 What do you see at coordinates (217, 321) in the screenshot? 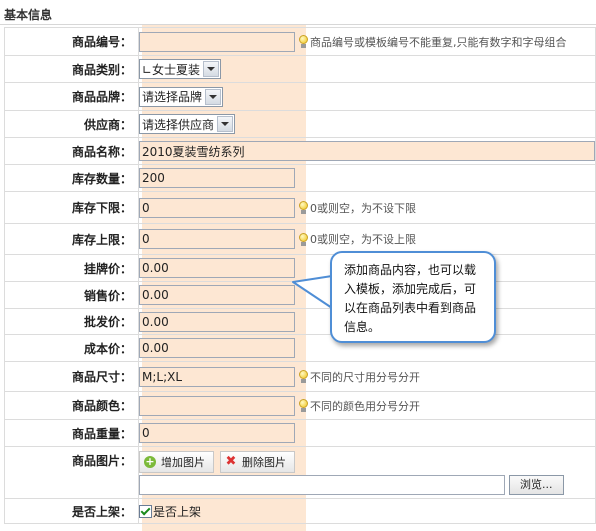
I see `wholesale-price-input` at bounding box center [217, 321].